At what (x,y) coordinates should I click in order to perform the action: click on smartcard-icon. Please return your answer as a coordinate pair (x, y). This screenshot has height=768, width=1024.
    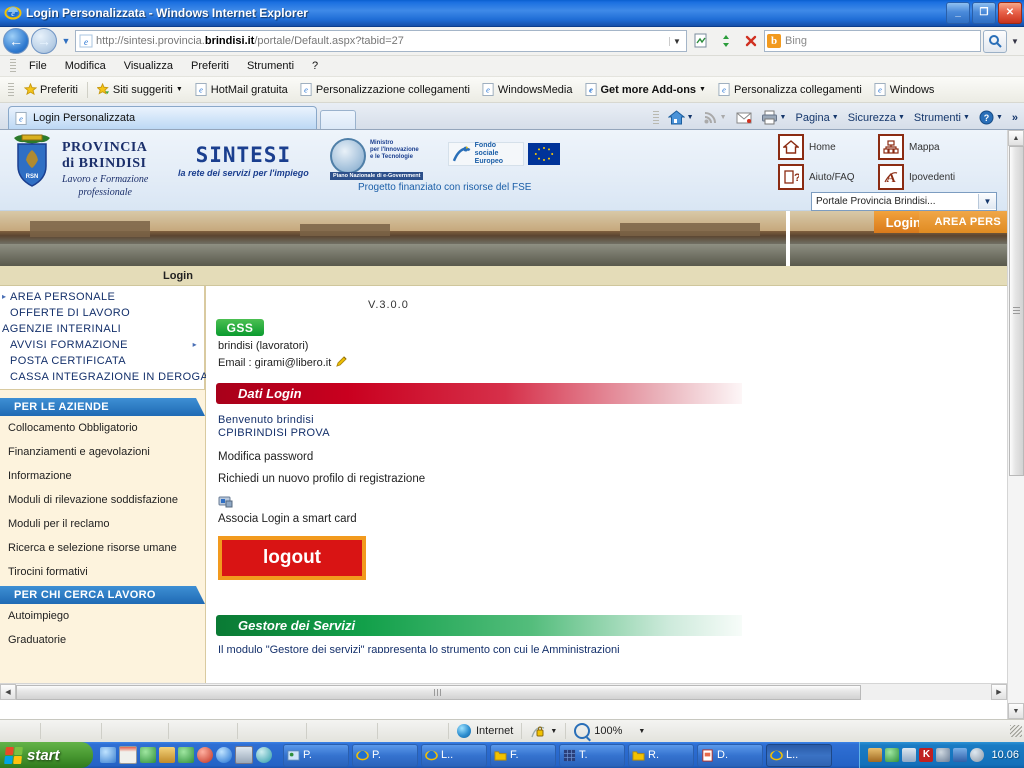
    Looking at the image, I should click on (225, 501).